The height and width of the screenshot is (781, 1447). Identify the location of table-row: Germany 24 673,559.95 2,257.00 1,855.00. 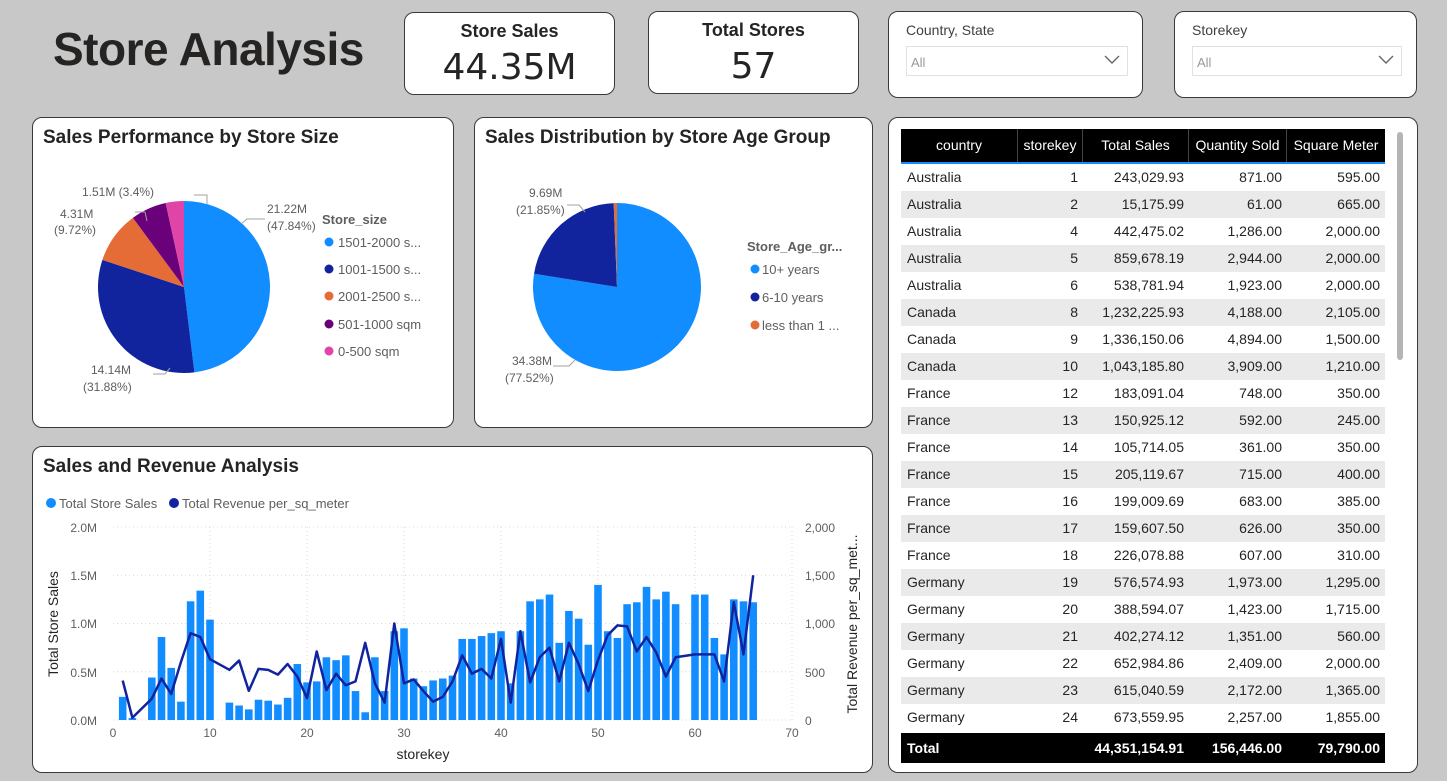
(1143, 717).